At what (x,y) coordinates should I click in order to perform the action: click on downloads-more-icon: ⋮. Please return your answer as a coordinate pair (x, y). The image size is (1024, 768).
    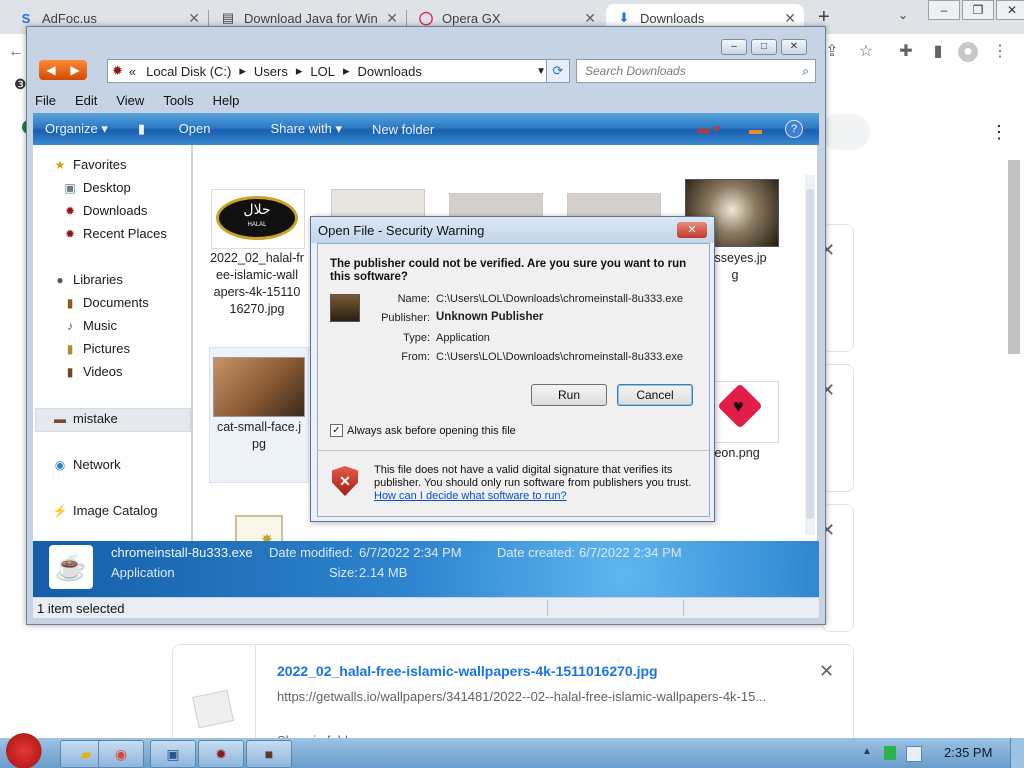
    Looking at the image, I should click on (999, 132).